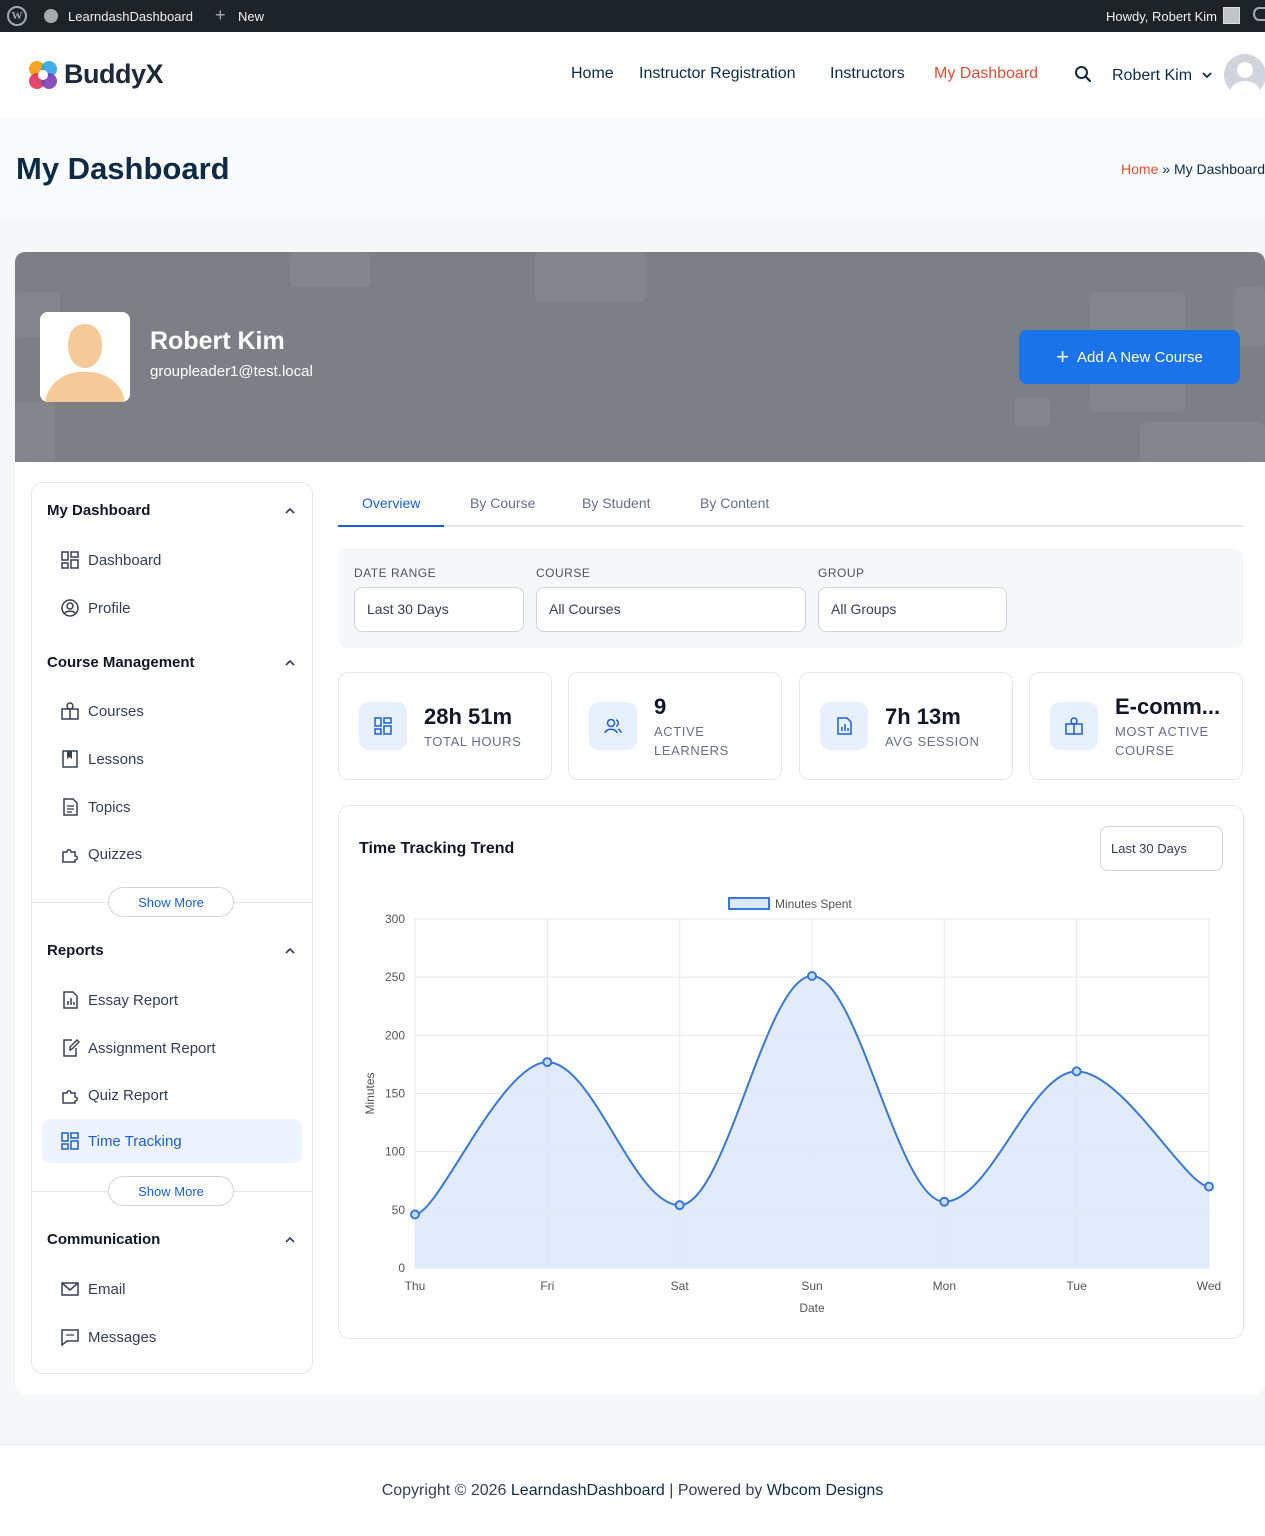 Image resolution: width=1265 pixels, height=1536 pixels. Describe the element at coordinates (1219, 169) in the screenshot. I see `breadcrumb-current: My Dashboard` at that location.